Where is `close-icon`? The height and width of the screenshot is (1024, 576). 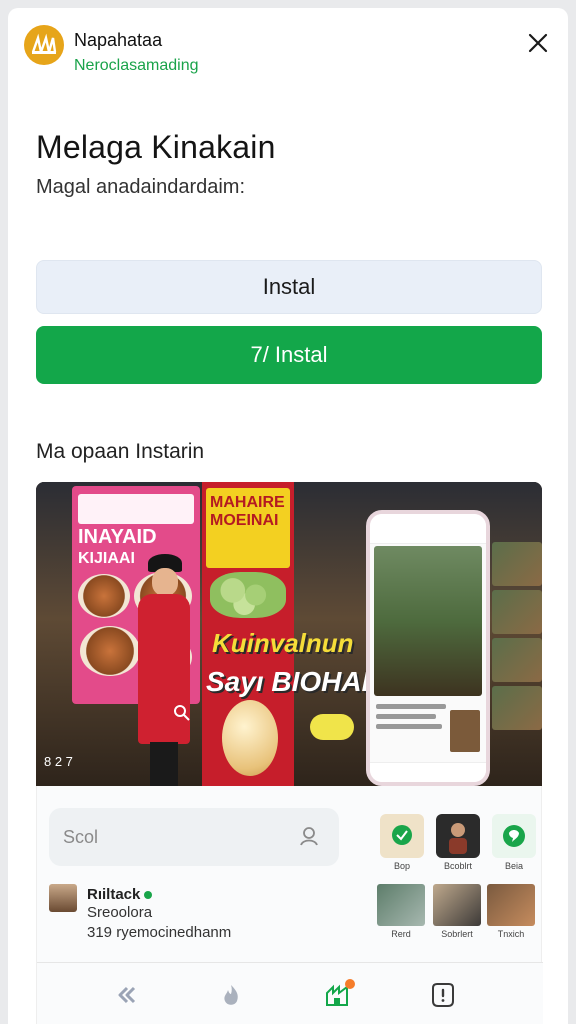 close-icon is located at coordinates (538, 43).